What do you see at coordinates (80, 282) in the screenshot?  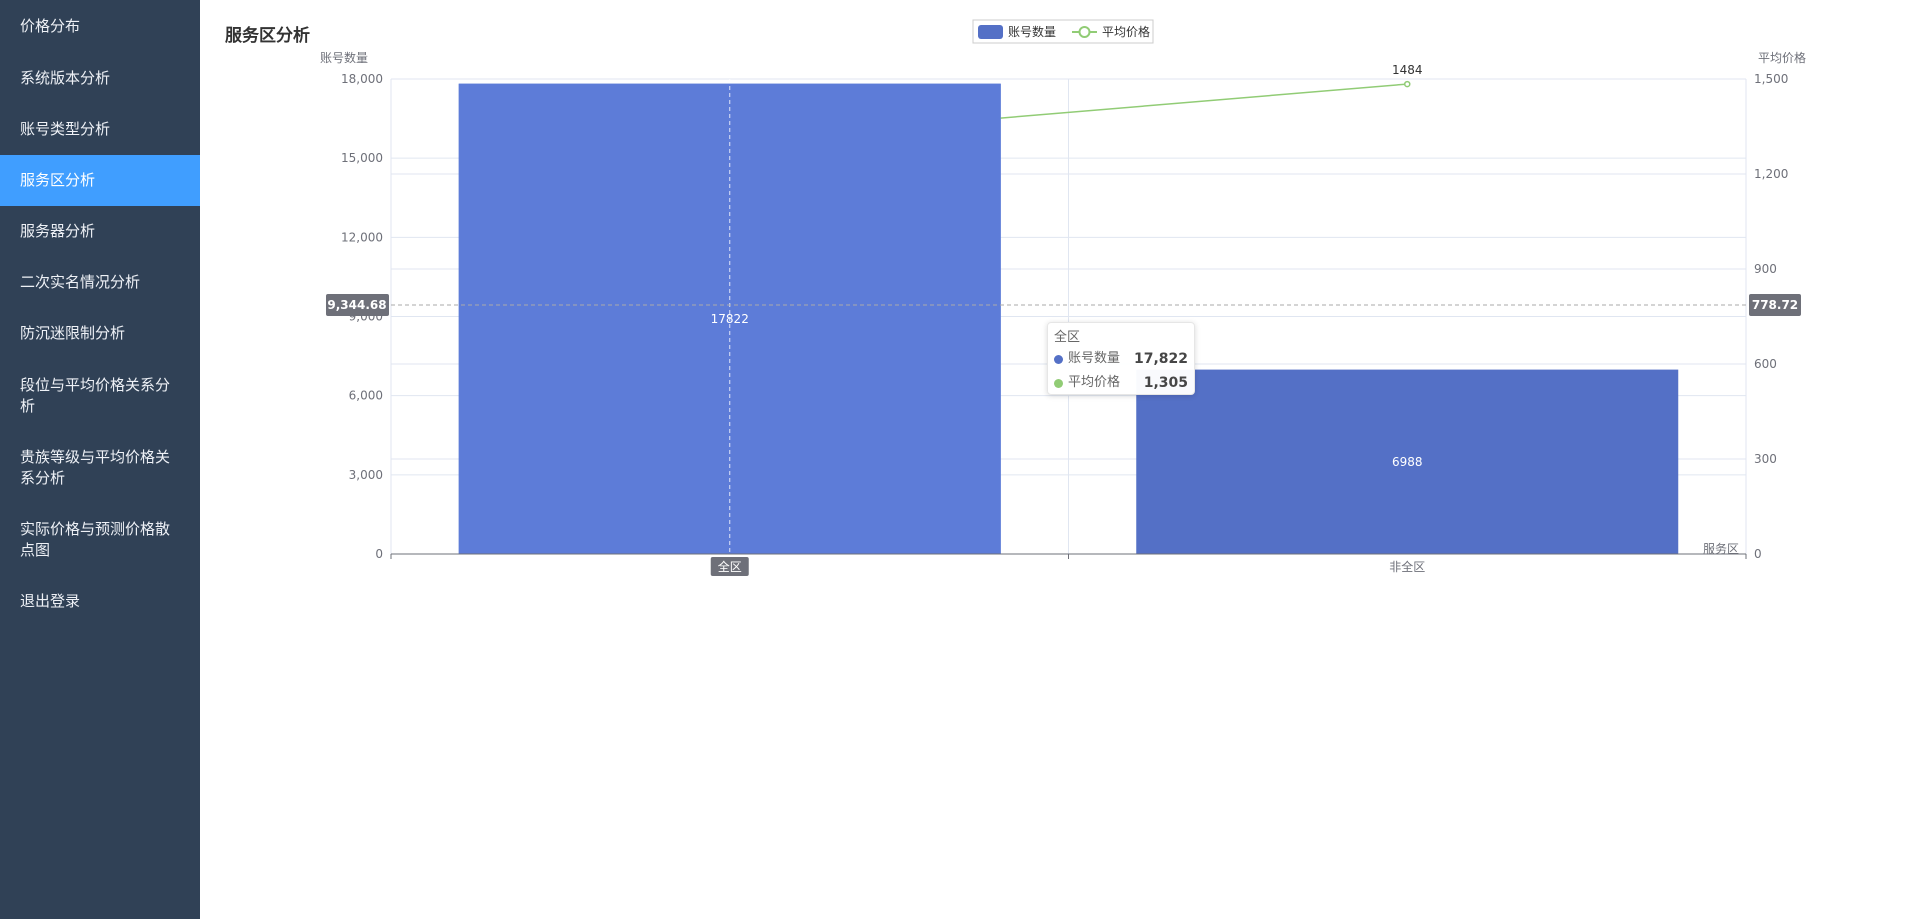 I see `menu-item-label: 二次实名情况分析` at bounding box center [80, 282].